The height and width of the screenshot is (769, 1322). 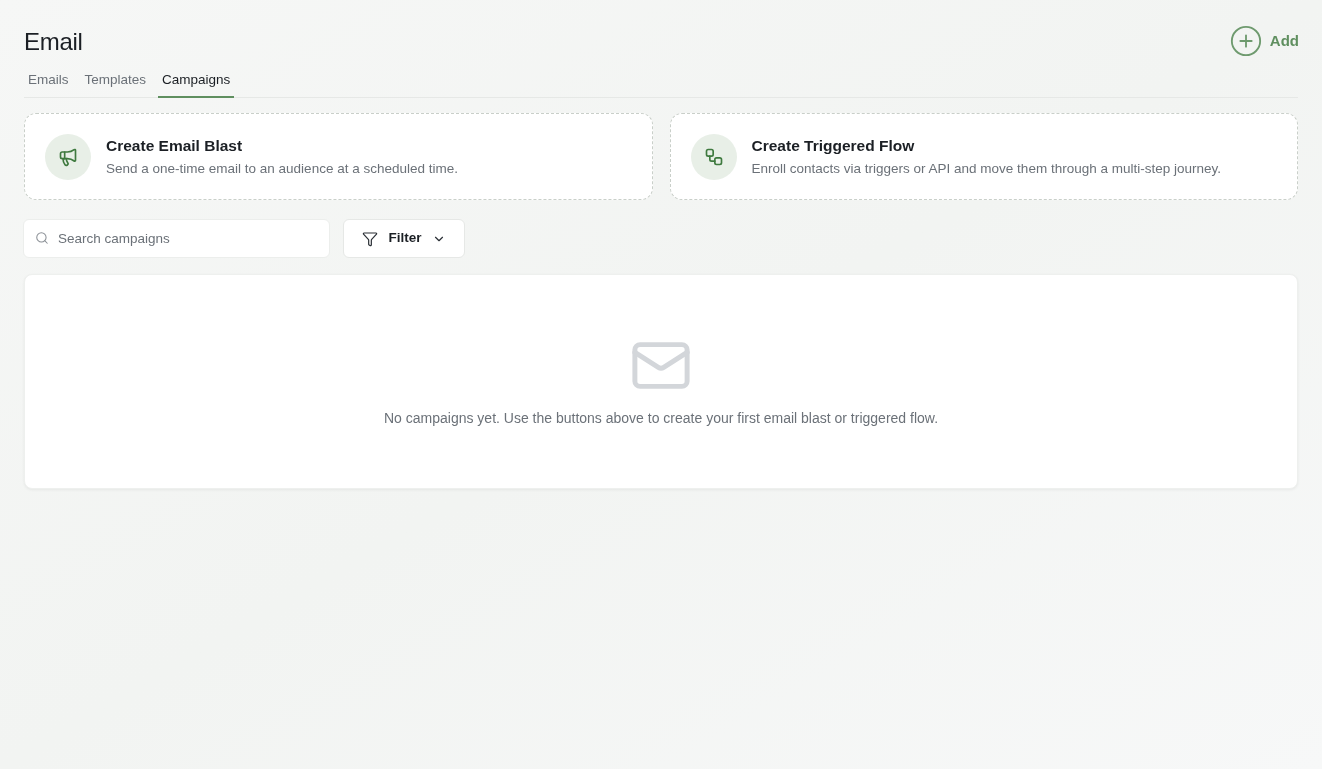 I want to click on empty-state-message: No campaigns yet. Use the buttons above to create your first email blast or triggered flow., so click(x=661, y=418).